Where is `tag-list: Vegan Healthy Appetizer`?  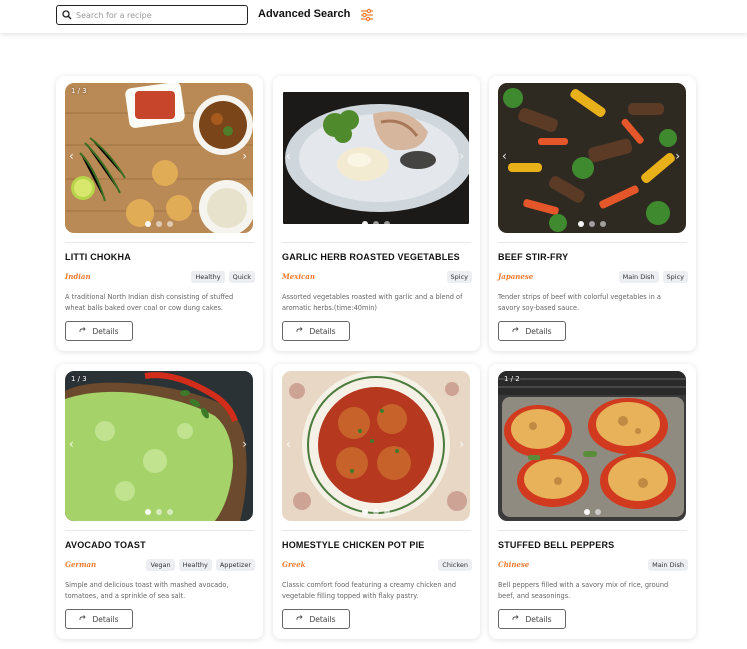 tag-list: Vegan Healthy Appetizer is located at coordinates (200, 565).